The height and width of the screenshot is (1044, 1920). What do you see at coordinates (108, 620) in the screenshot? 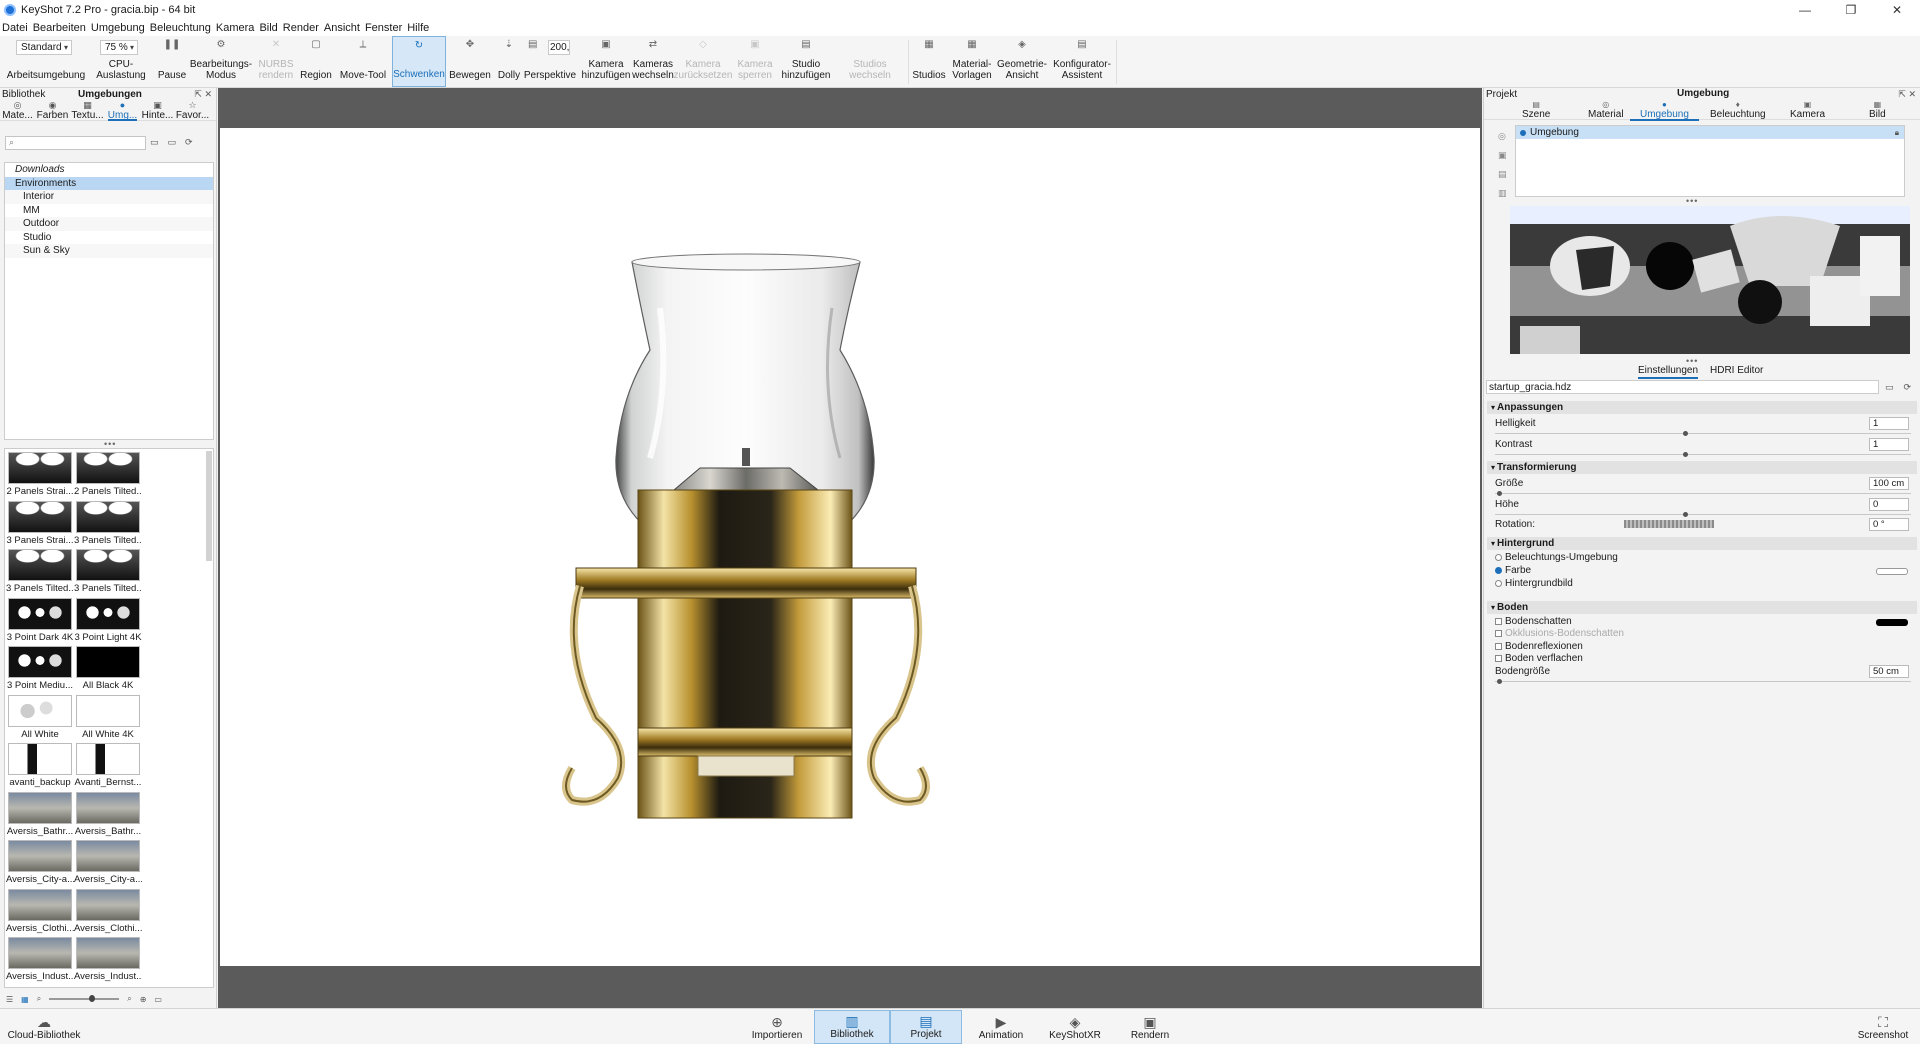
I see `environment-thumbnail: 3 Point Light 4K` at bounding box center [108, 620].